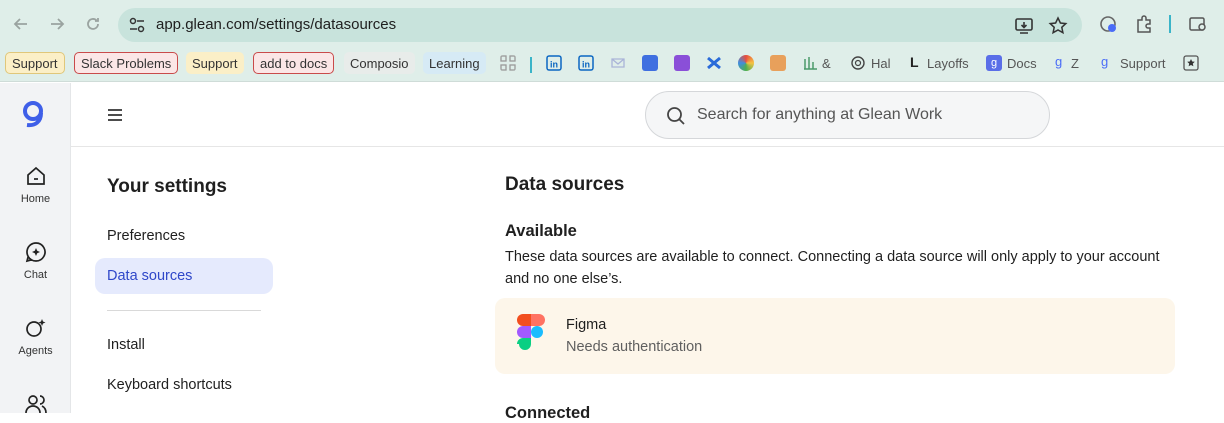  I want to click on chat-app-icon, so click(682, 63).